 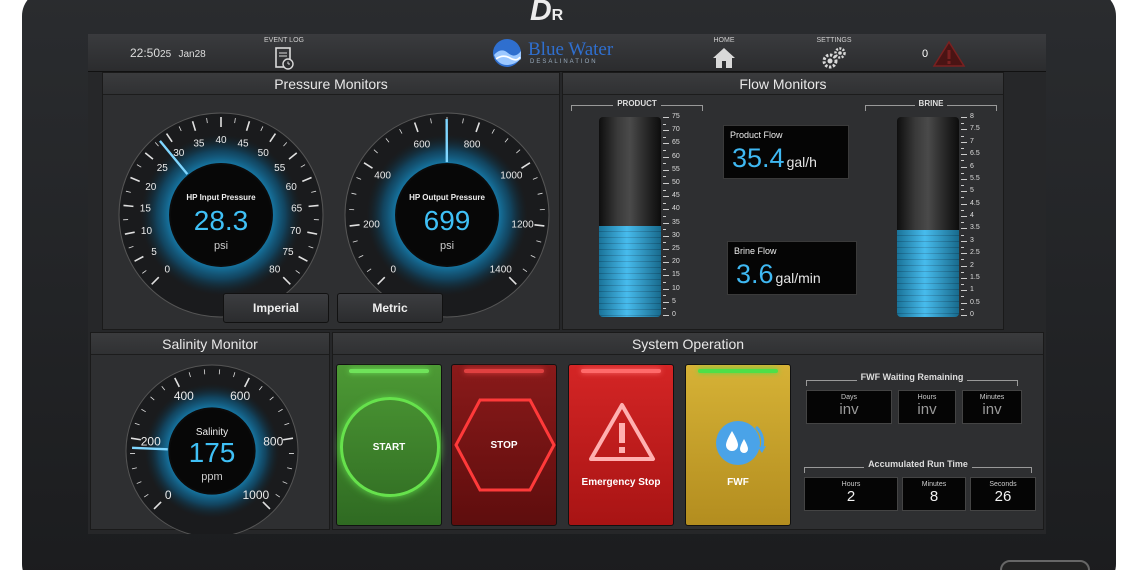 I want to click on imperial-button: Imperial, so click(x=276, y=308).